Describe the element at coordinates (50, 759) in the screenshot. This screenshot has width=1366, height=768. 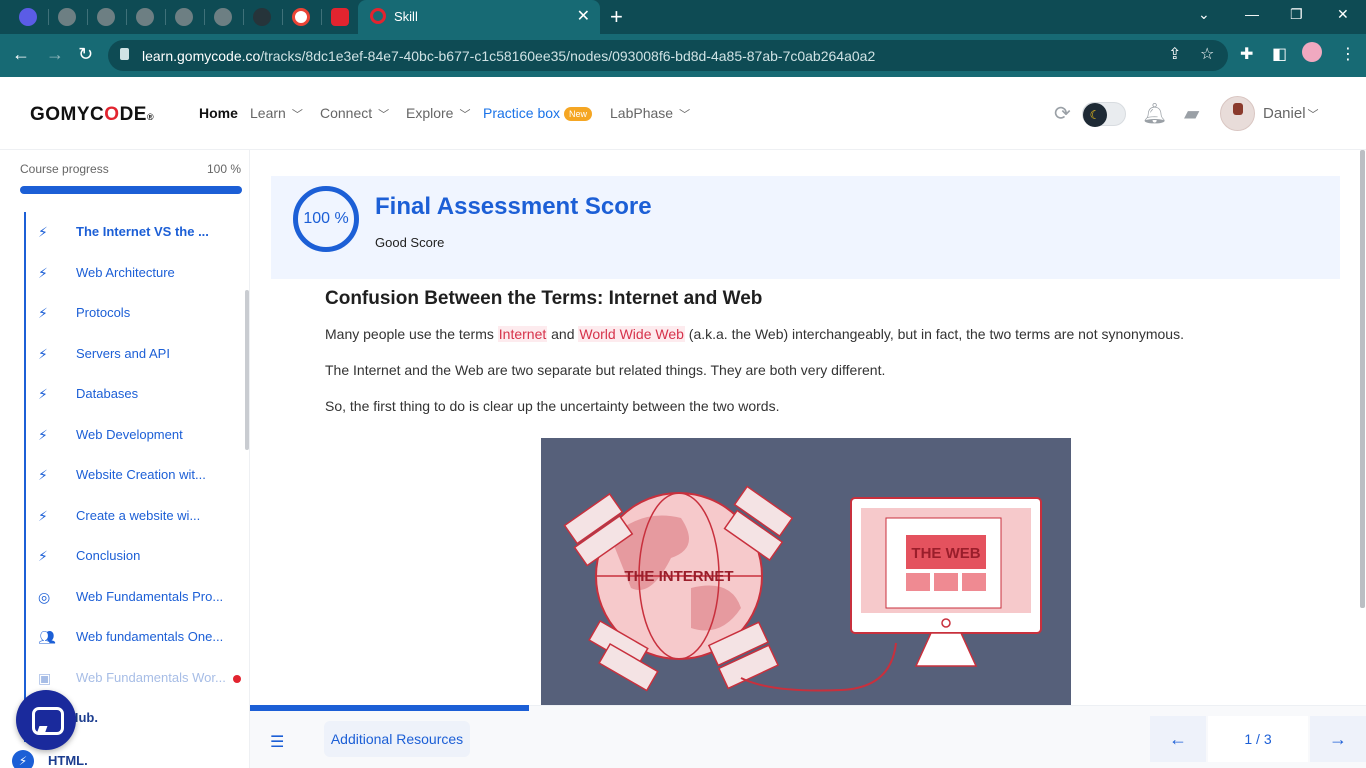
I see `section-html: ⚡︎ HTML.` at that location.